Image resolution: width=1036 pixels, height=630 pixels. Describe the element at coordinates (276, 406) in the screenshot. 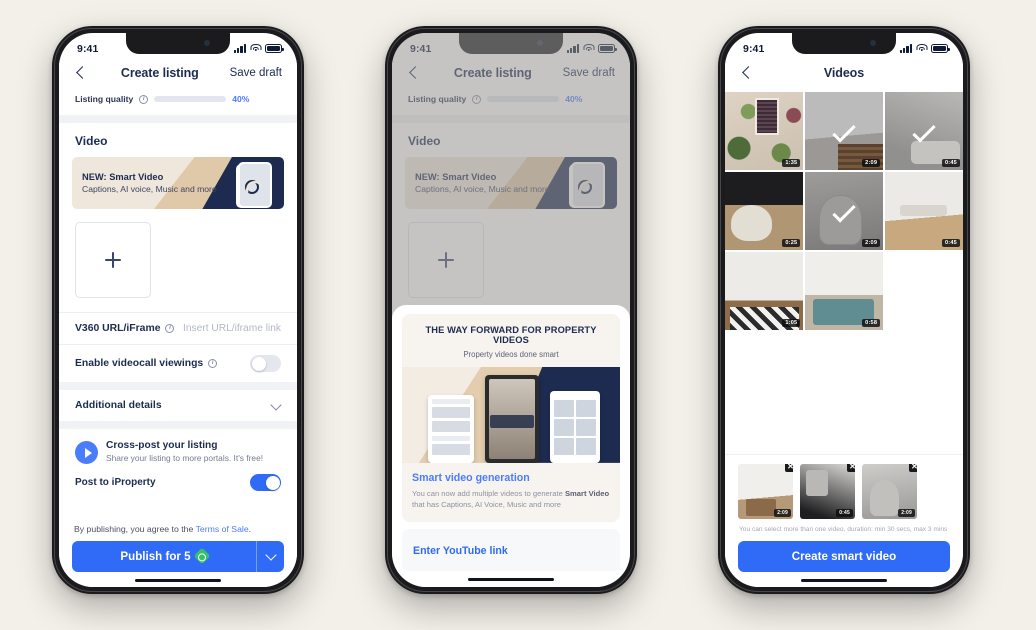

I see `chevron-down-icon` at that location.